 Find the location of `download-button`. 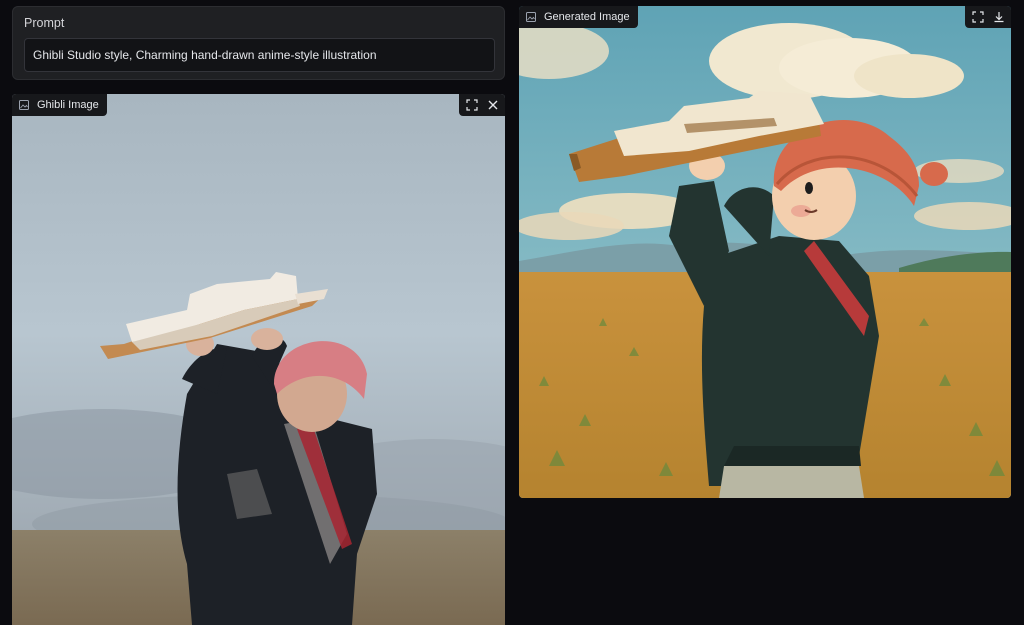

download-button is located at coordinates (998, 17).